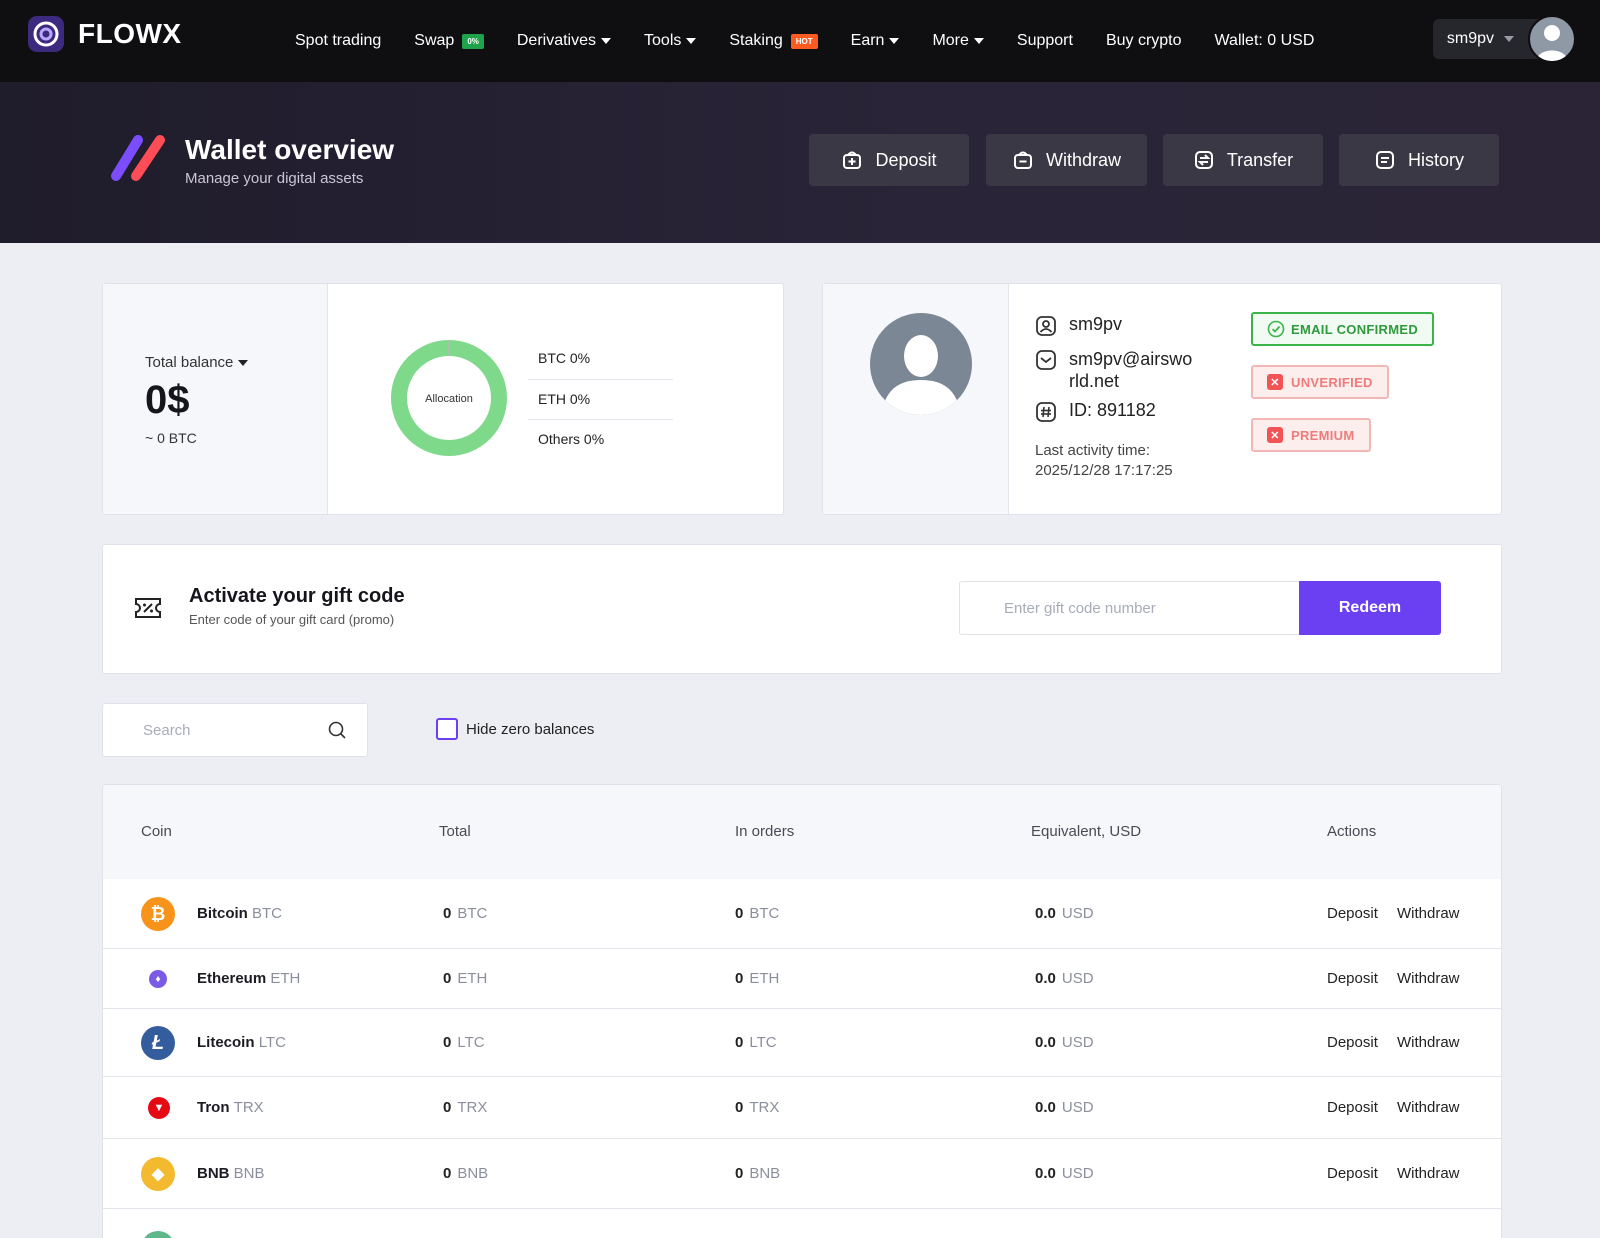  What do you see at coordinates (464, 1042) in the screenshot?
I see `coin-total: 0 LTC` at bounding box center [464, 1042].